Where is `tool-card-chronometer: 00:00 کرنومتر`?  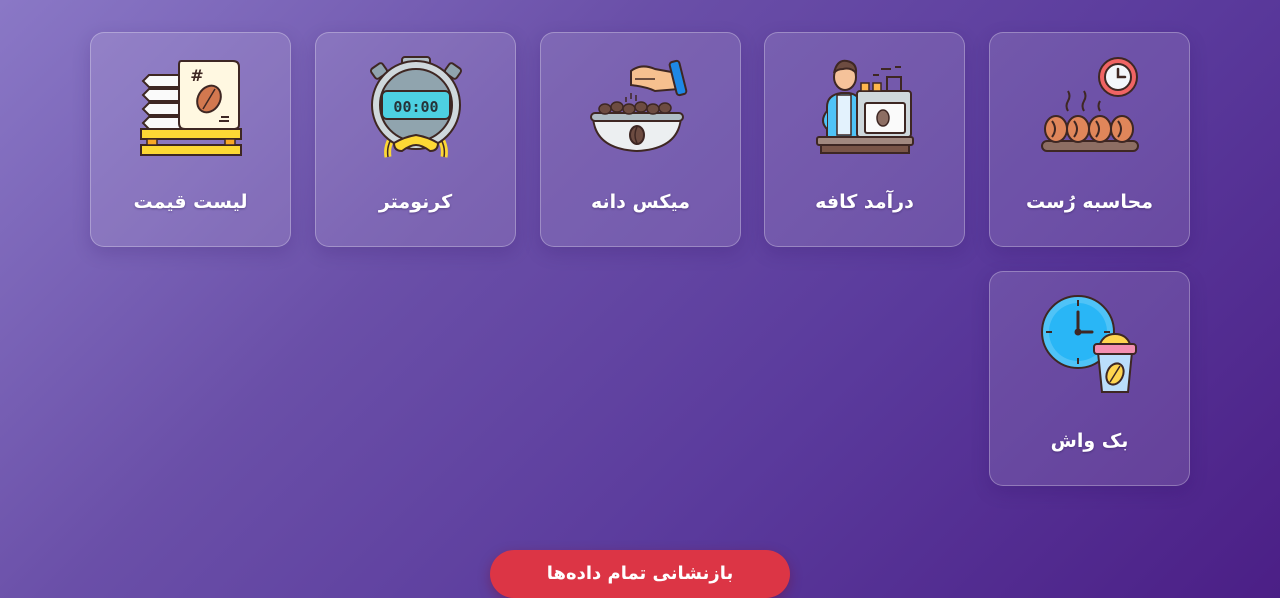
tool-card-chronometer: 00:00 کرنومتر is located at coordinates (415, 139).